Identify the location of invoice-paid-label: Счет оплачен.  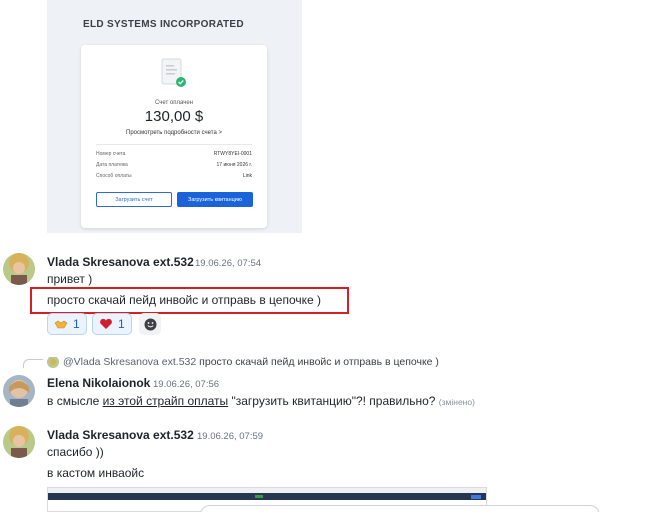
(173, 103).